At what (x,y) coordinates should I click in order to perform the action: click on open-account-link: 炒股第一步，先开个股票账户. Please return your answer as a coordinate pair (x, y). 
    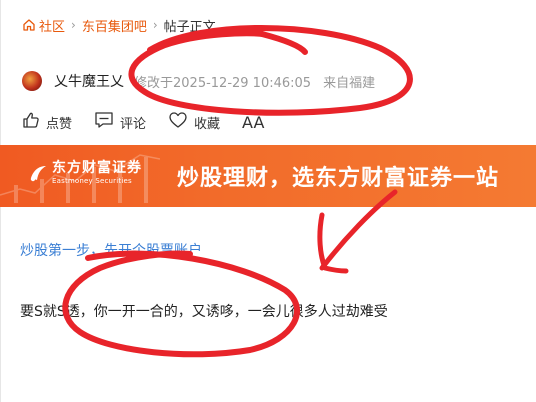
    Looking at the image, I should click on (111, 250).